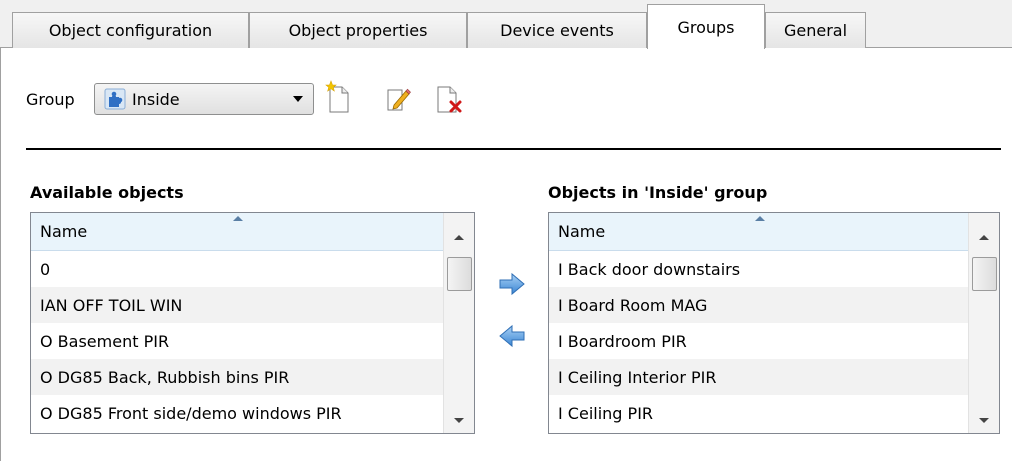  Describe the element at coordinates (815, 30) in the screenshot. I see `tab-general: General` at that location.